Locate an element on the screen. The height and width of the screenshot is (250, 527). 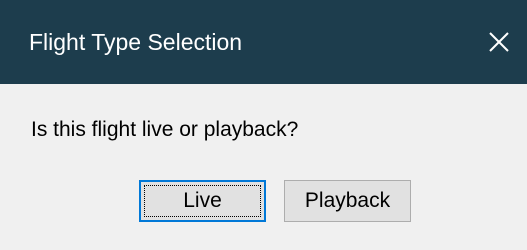
live-button: Live is located at coordinates (202, 201).